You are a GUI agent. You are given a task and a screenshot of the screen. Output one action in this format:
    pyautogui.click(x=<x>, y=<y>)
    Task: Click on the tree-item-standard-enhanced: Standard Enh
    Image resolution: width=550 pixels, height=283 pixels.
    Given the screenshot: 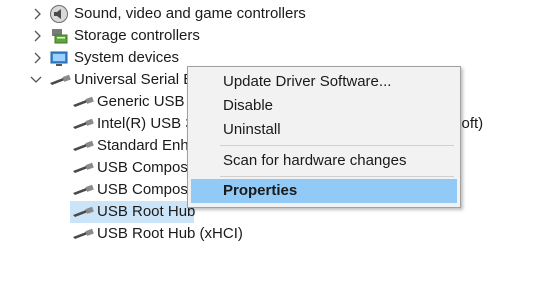 What is the action you would take?
    pyautogui.click(x=94, y=146)
    